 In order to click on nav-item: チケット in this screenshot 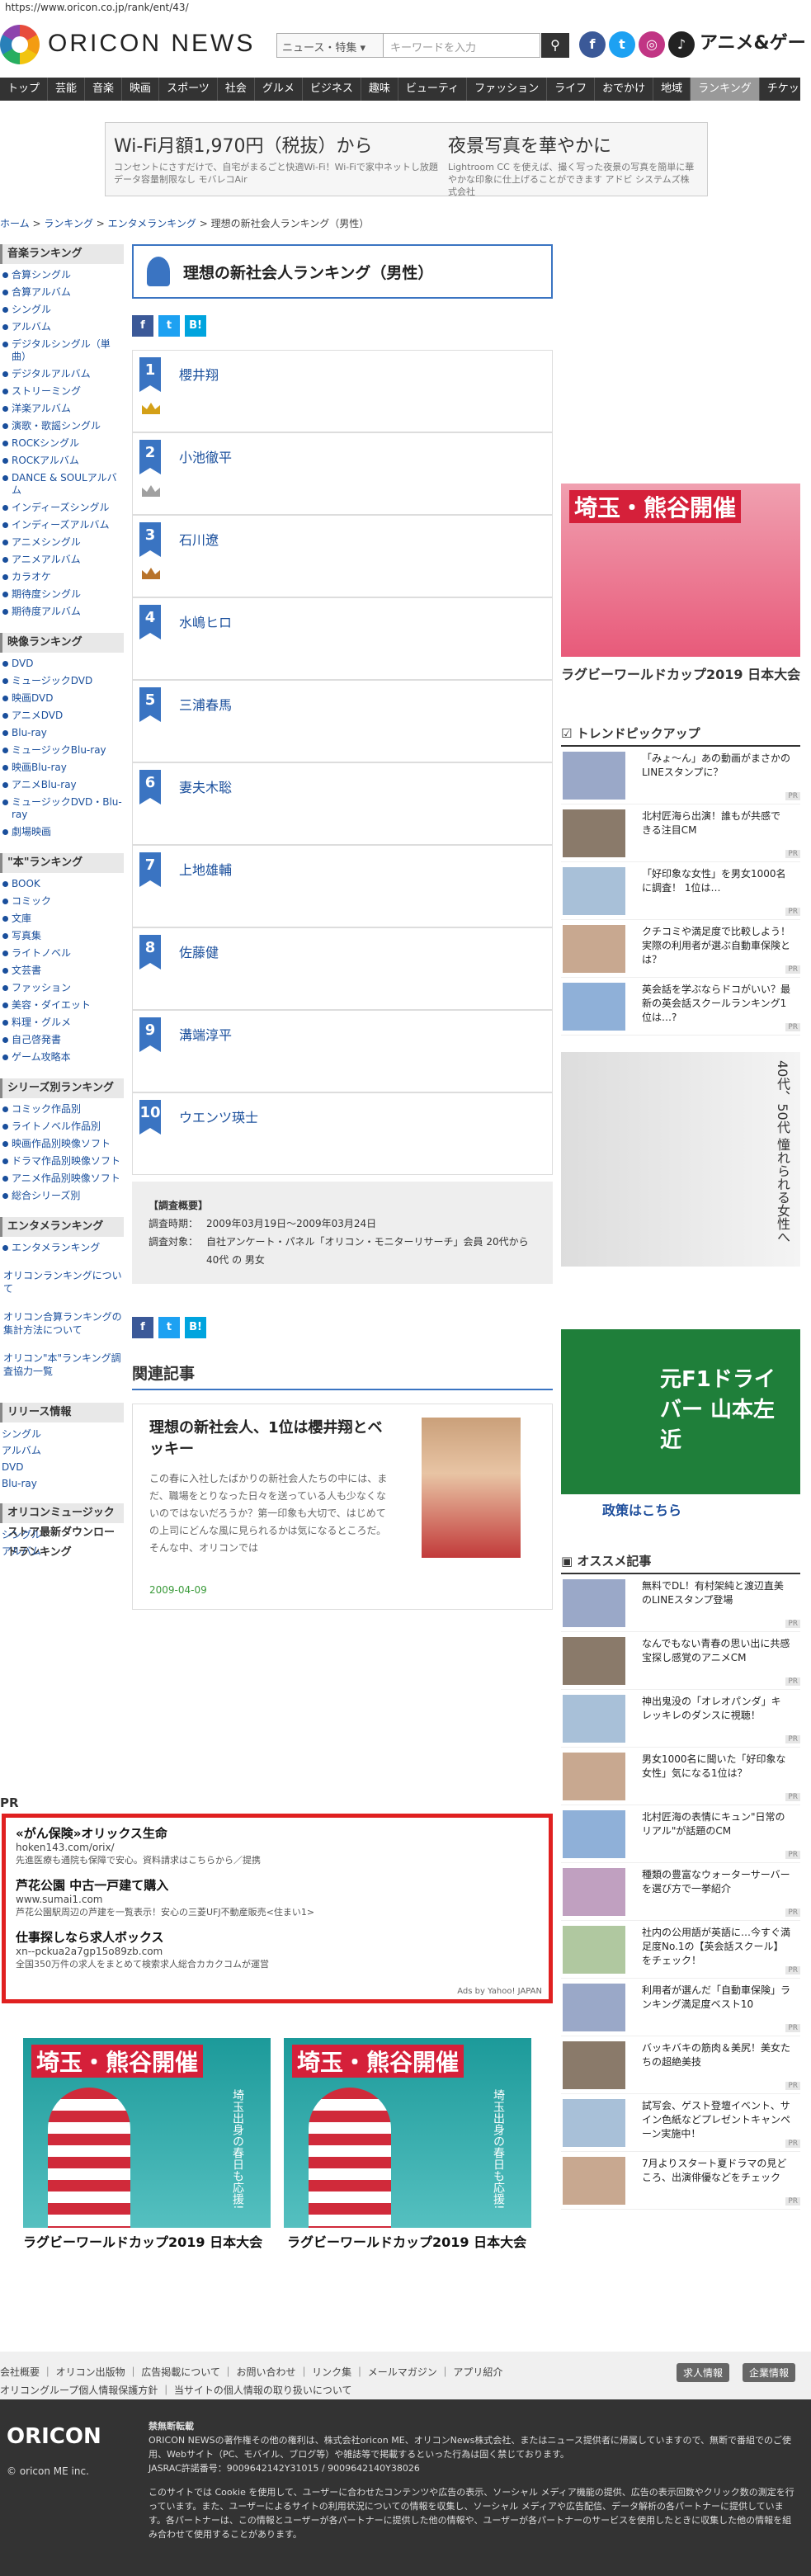, I will do `click(785, 89)`.